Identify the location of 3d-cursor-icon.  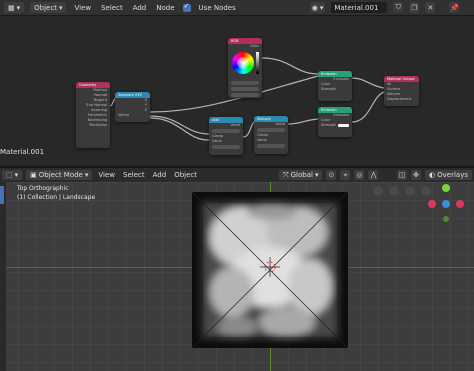
(270, 267).